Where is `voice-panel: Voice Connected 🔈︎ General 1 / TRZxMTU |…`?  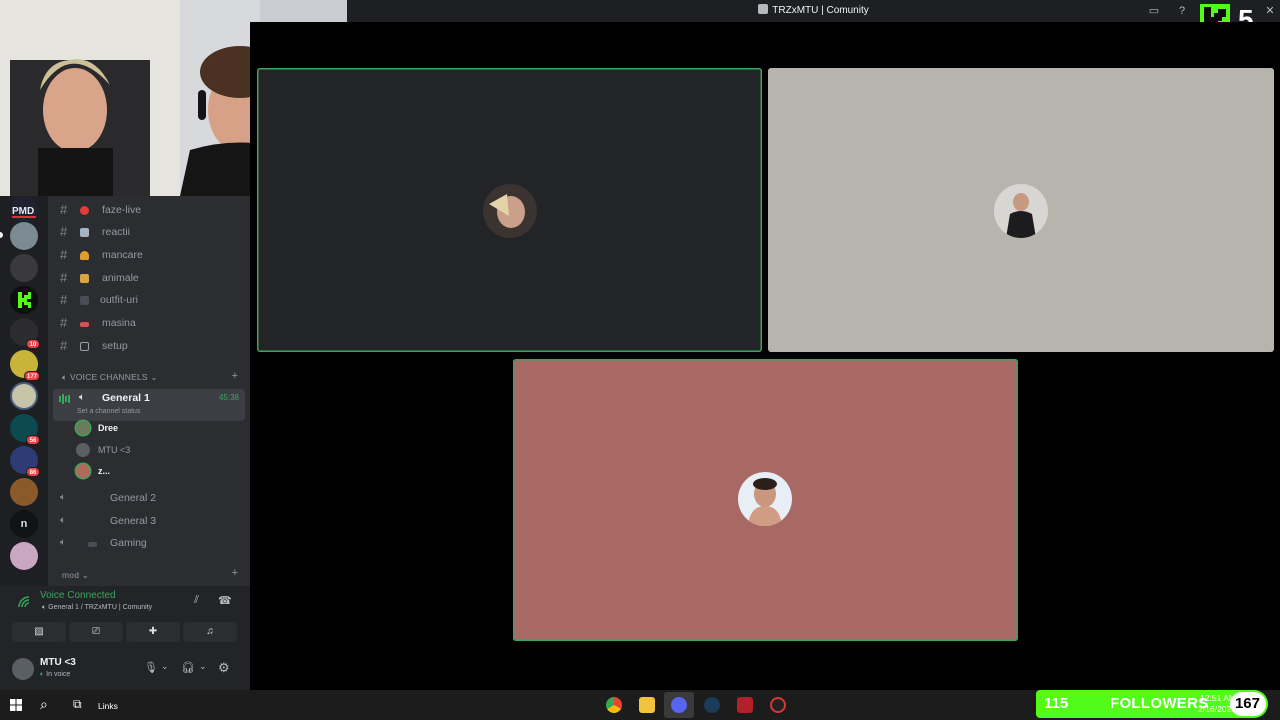
voice-panel: Voice Connected 🔈︎ General 1 / TRZxMTU |… is located at coordinates (125, 638).